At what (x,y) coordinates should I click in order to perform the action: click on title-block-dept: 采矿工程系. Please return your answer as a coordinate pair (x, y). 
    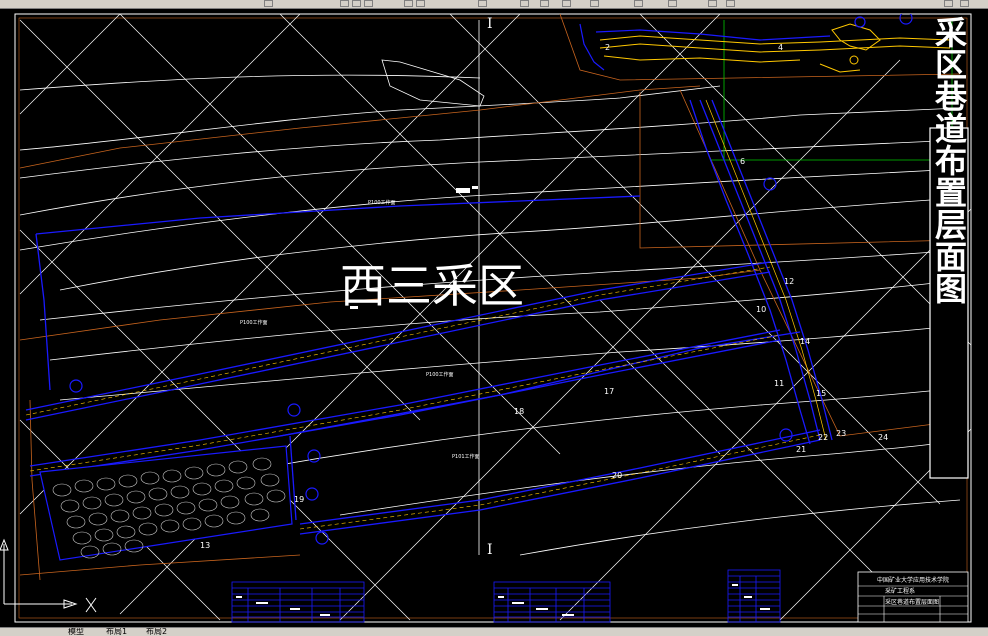
    Looking at the image, I should click on (900, 591).